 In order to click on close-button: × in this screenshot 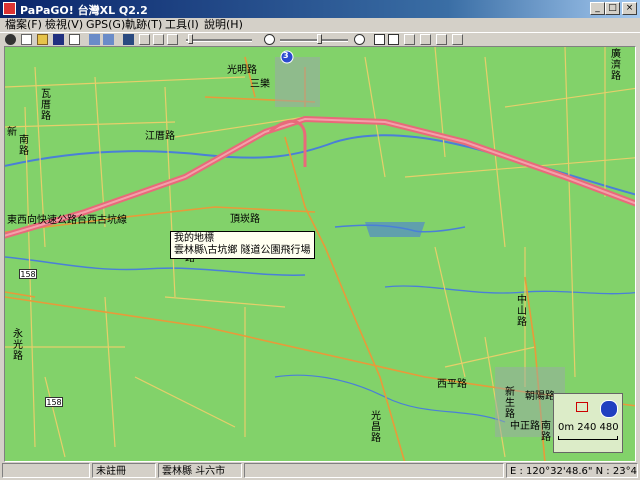, I will do `click(629, 8)`.